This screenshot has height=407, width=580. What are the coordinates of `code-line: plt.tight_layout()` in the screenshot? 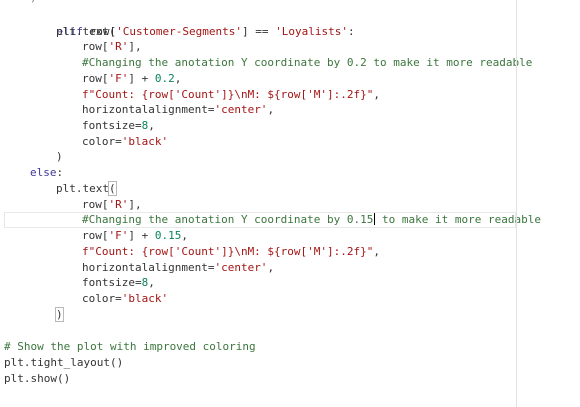 It's located at (63, 363).